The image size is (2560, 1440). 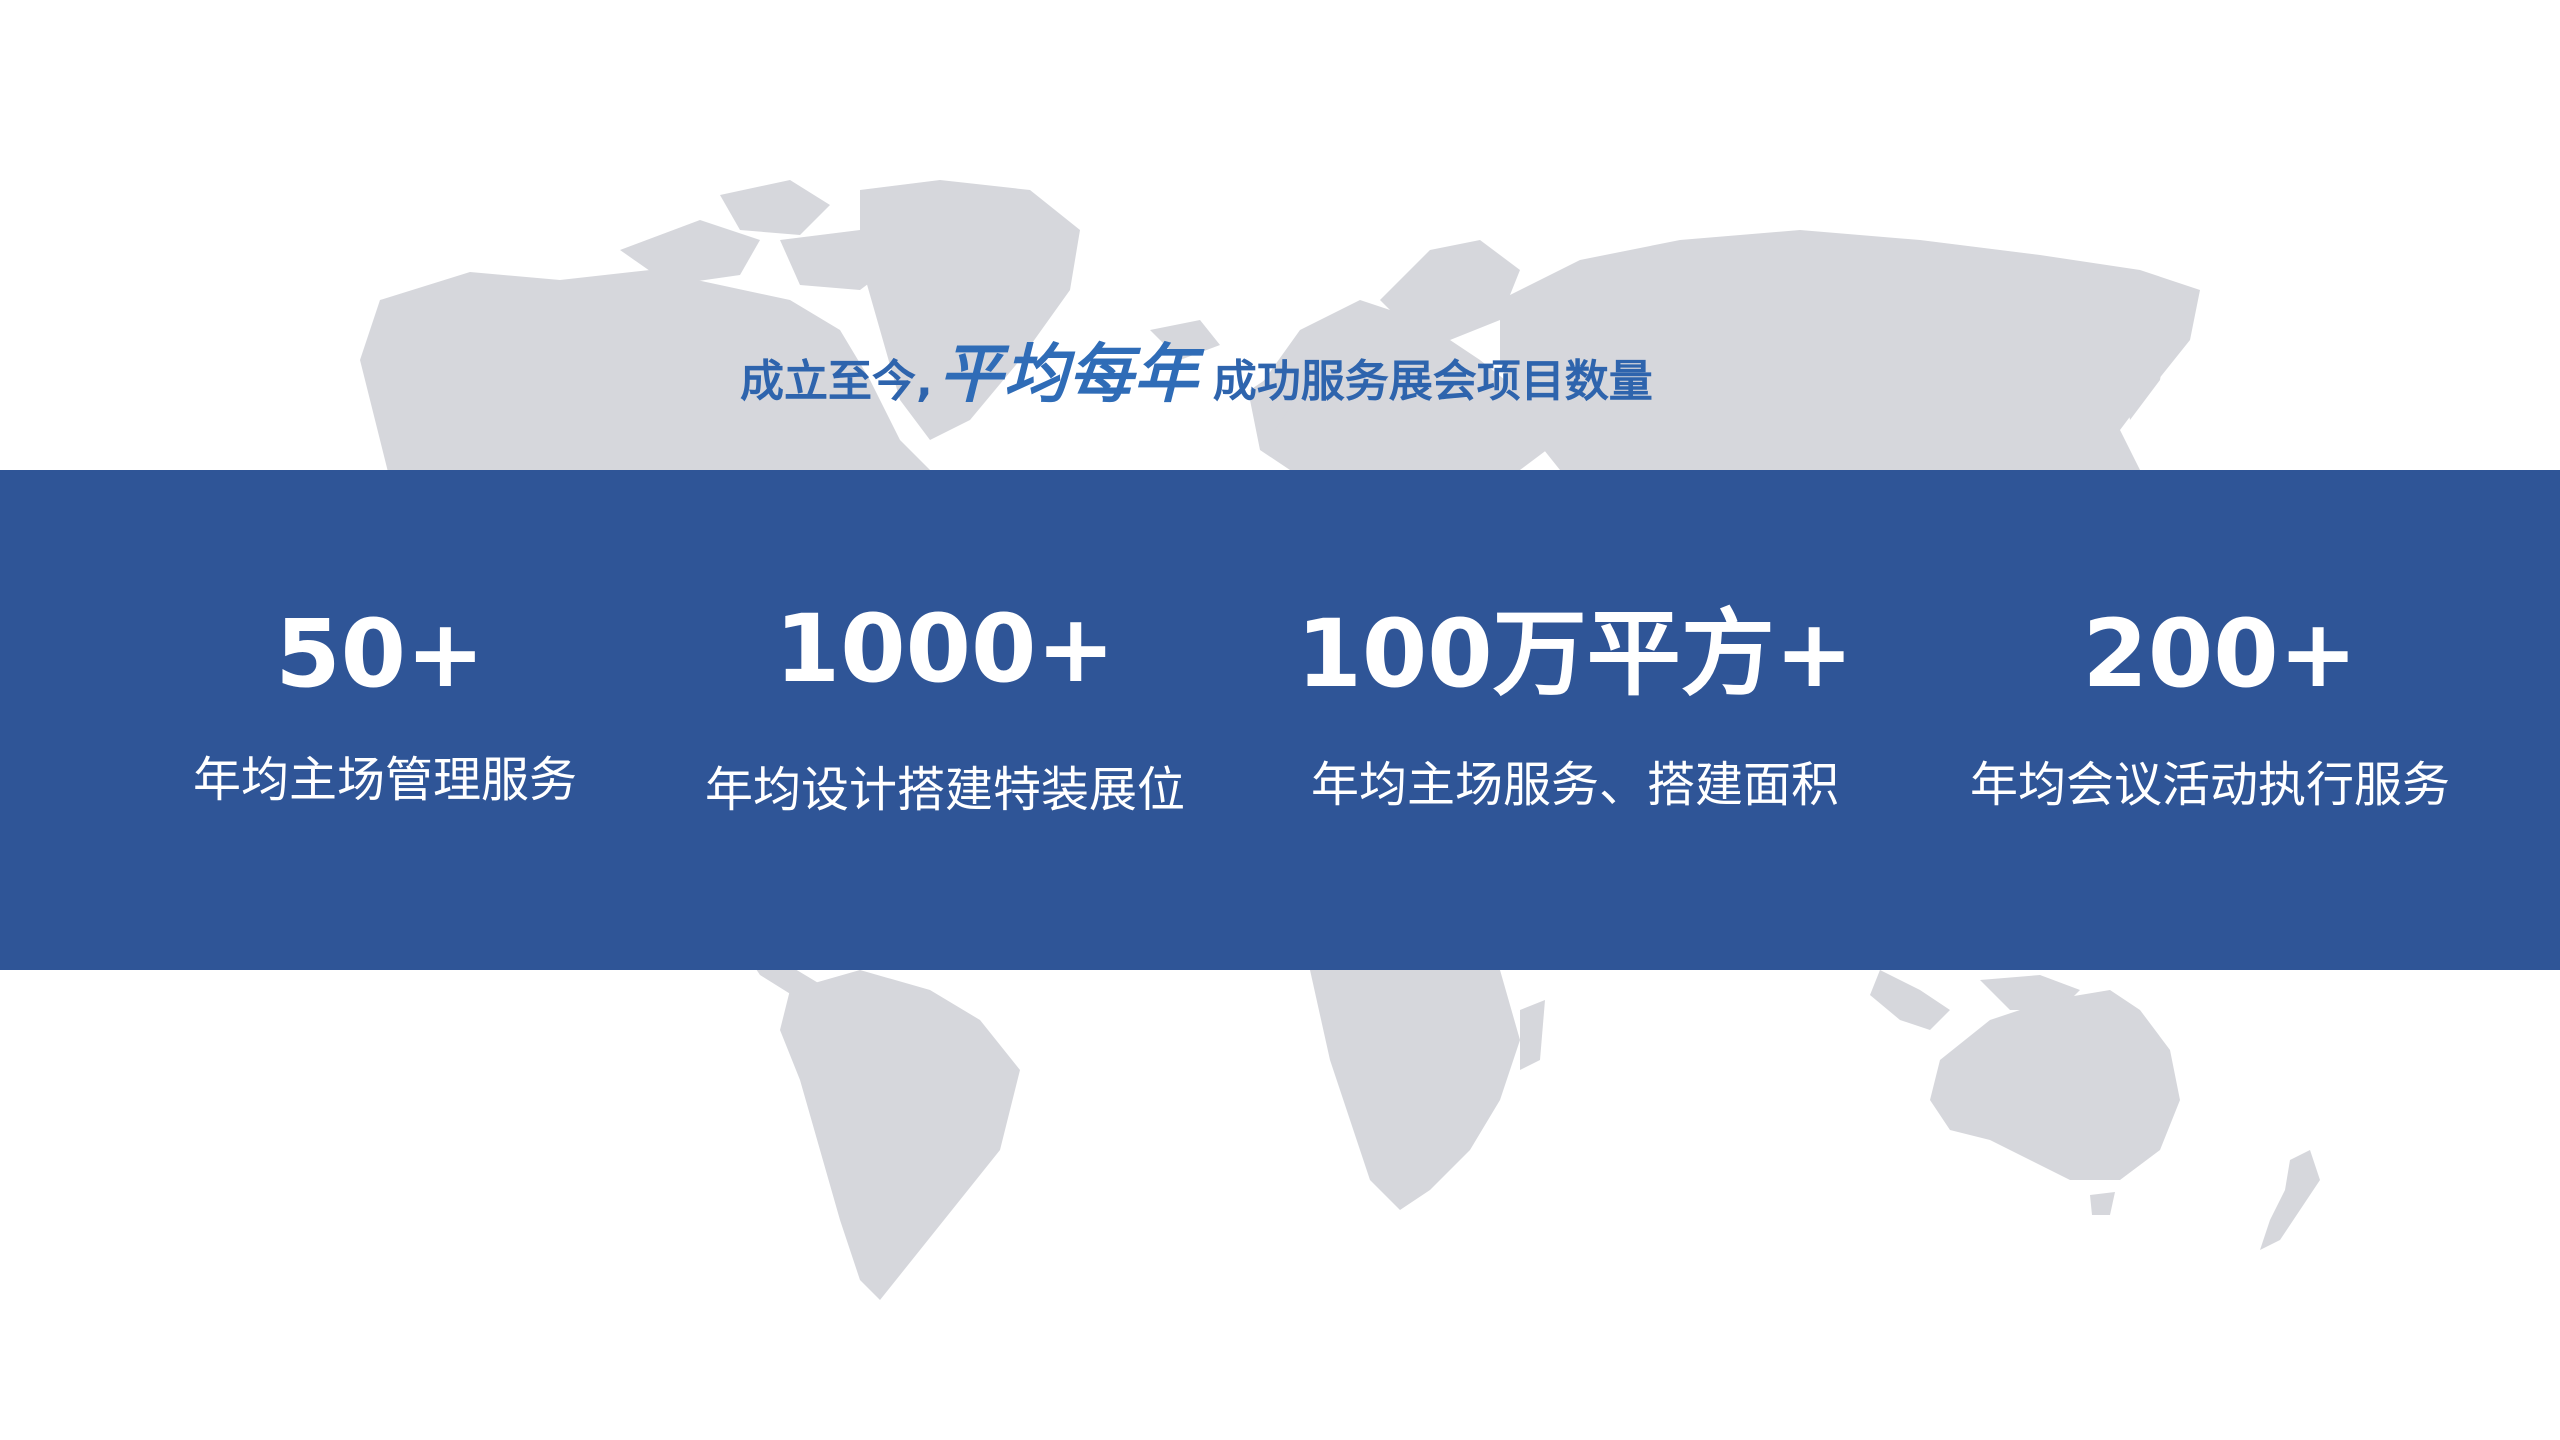 What do you see at coordinates (1068, 375) in the screenshot?
I see `headline-emphasis: 平均每年` at bounding box center [1068, 375].